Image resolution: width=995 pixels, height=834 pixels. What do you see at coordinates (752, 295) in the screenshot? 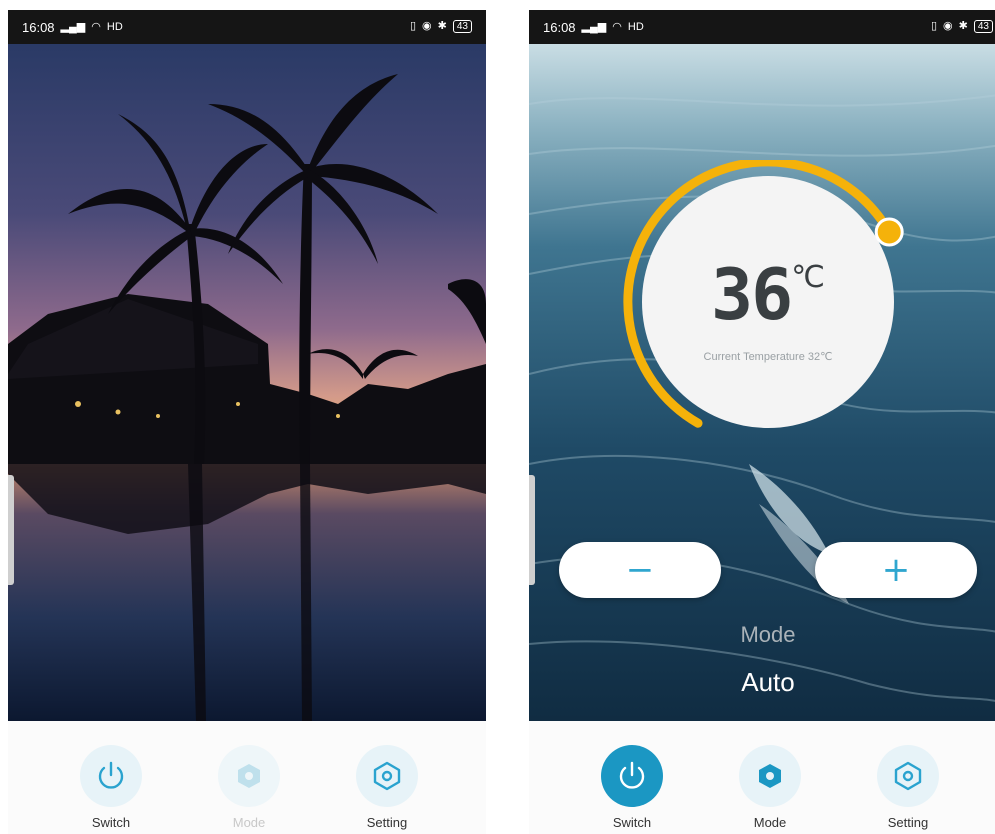
I see `set-temperature-value: 36` at bounding box center [752, 295].